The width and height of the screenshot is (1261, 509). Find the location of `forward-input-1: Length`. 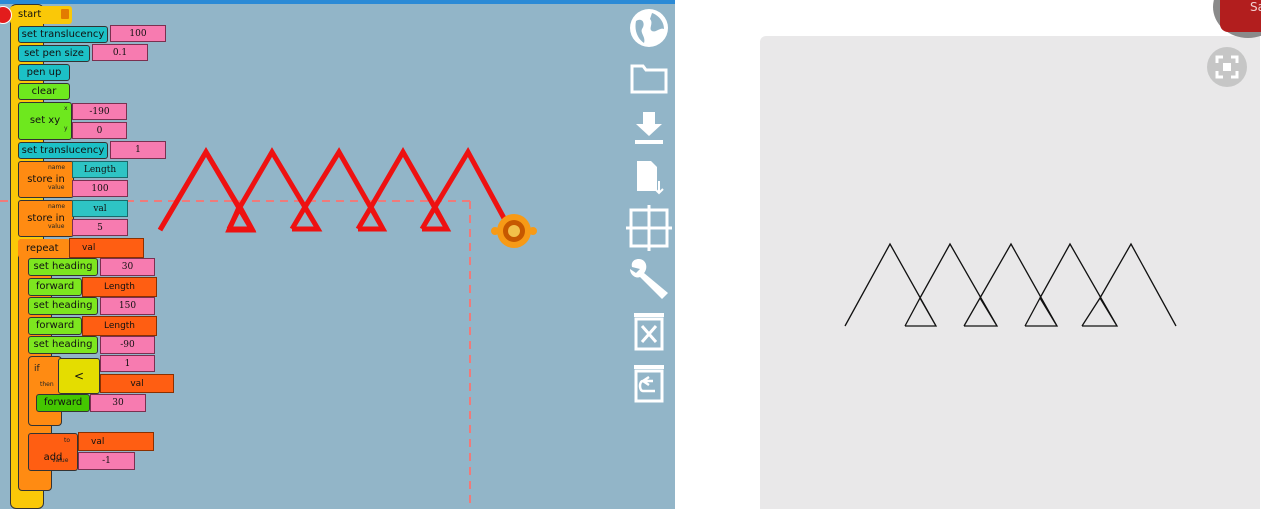

forward-input-1: Length is located at coordinates (119, 287).